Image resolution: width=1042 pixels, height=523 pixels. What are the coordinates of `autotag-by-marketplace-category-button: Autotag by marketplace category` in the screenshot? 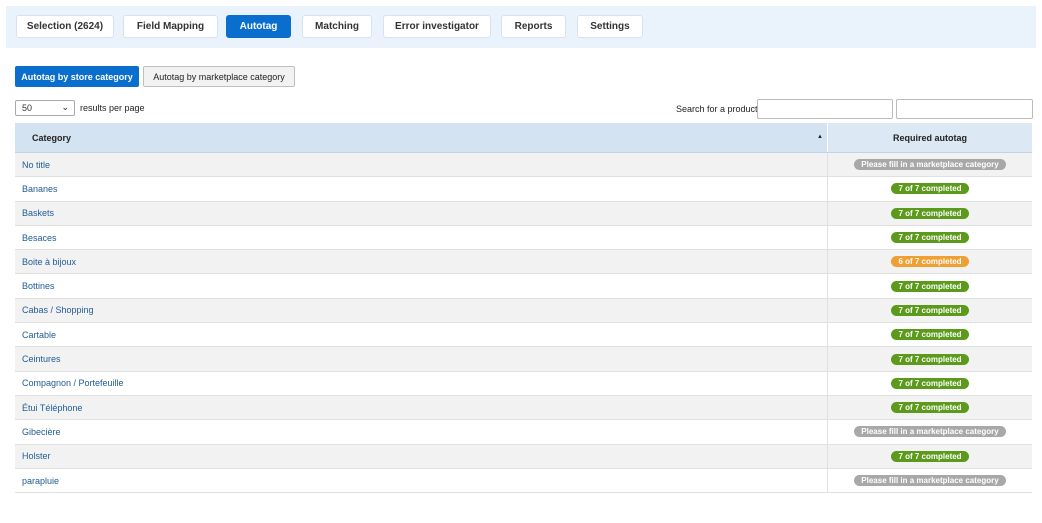 It's located at (219, 76).